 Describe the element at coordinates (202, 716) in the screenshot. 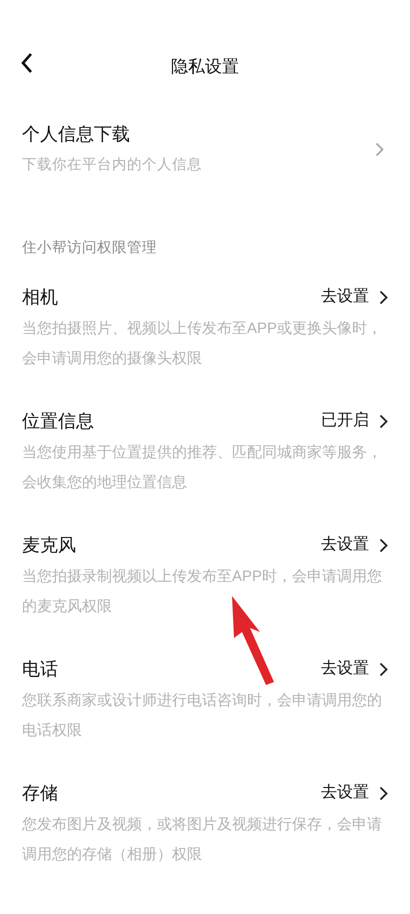

I see `permission-description: 您联系商家或设计师进行电话咨询时，会申请调用您的电话权限` at that location.